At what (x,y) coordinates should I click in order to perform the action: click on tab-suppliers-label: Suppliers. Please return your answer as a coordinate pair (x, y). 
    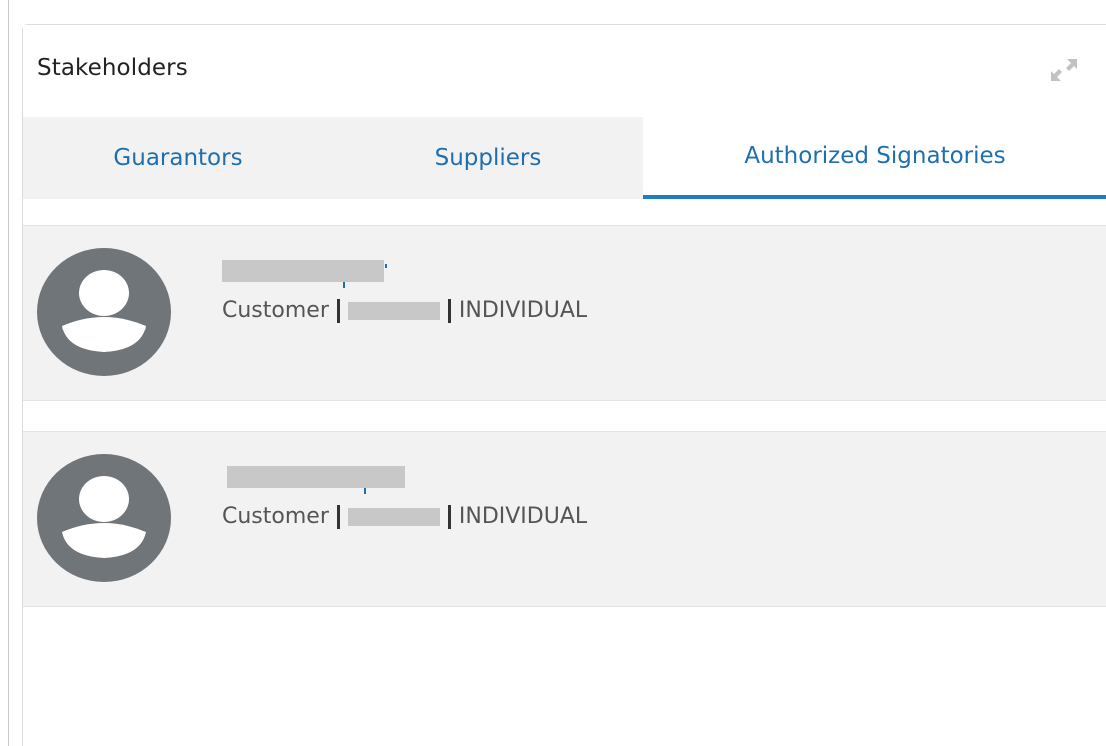
    Looking at the image, I should click on (488, 158).